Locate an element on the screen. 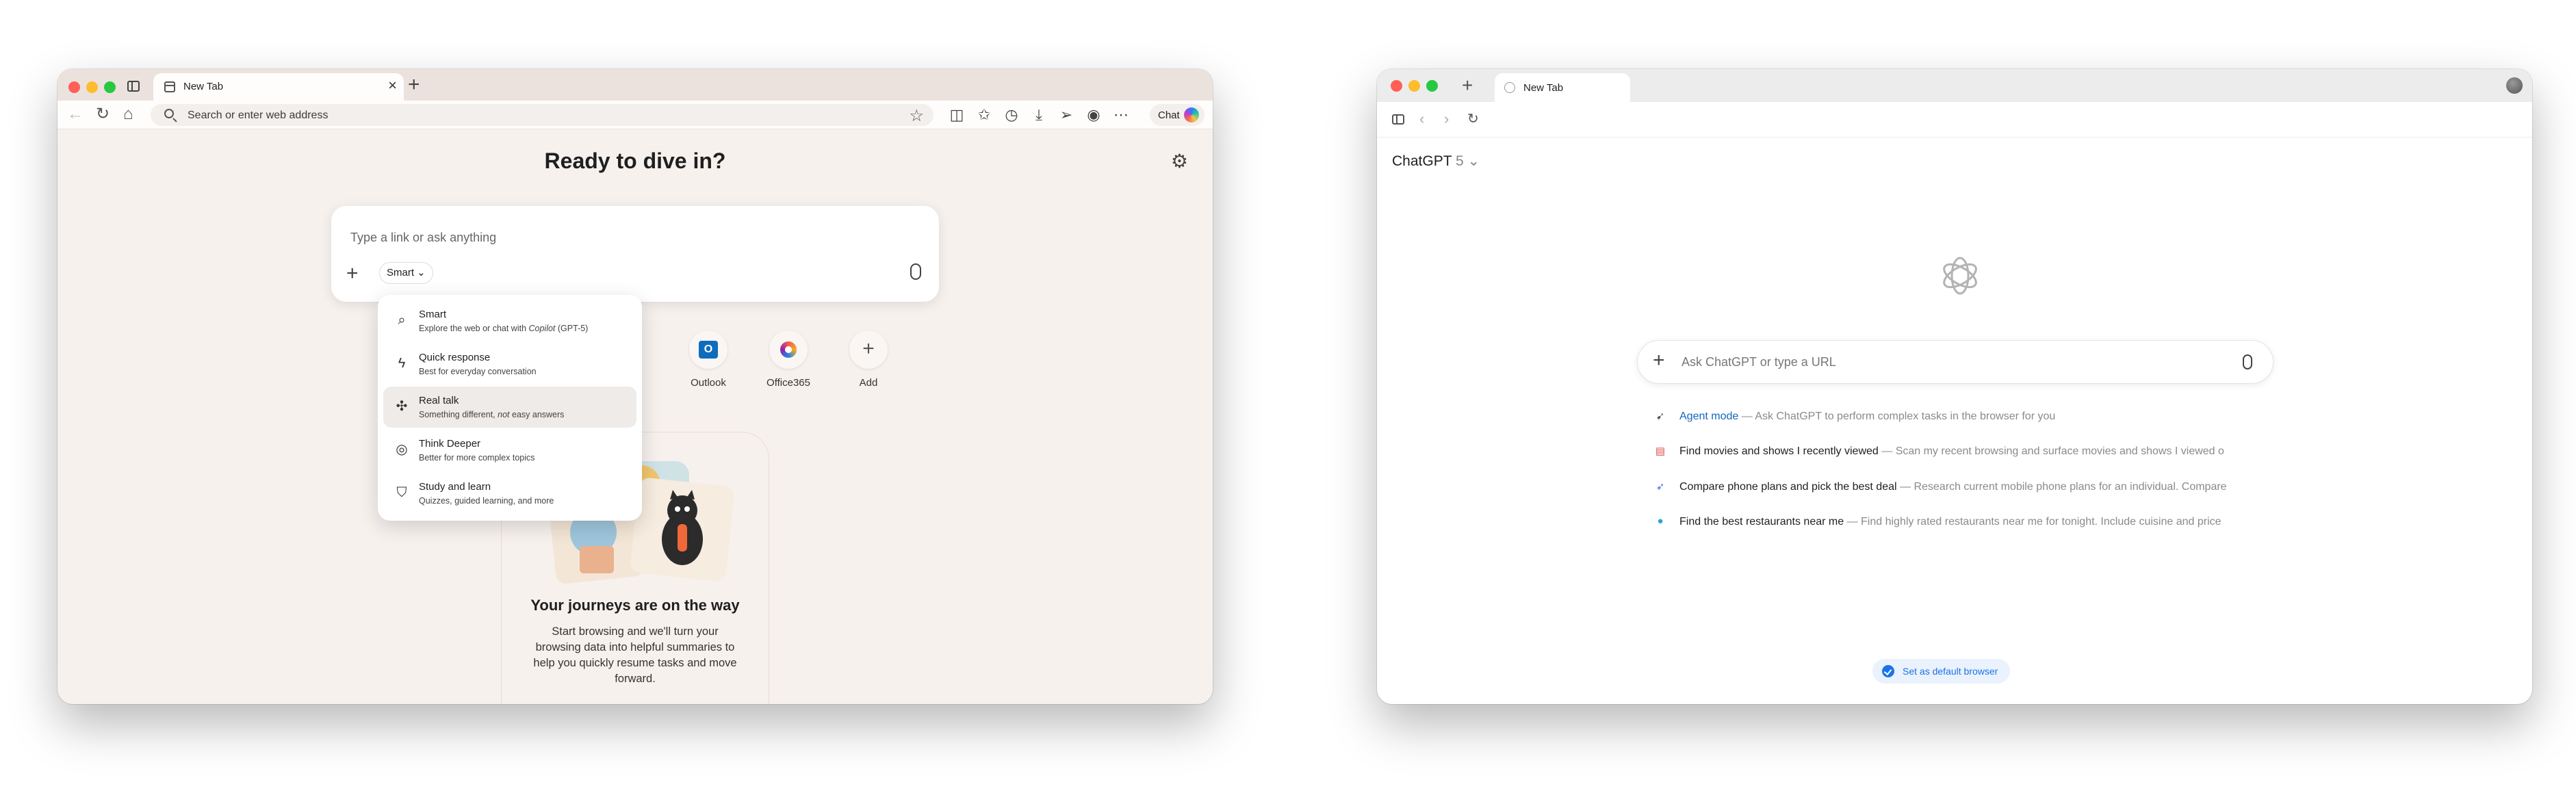 The width and height of the screenshot is (2576, 806). chevron-down-icon: ⌄ is located at coordinates (1473, 161).